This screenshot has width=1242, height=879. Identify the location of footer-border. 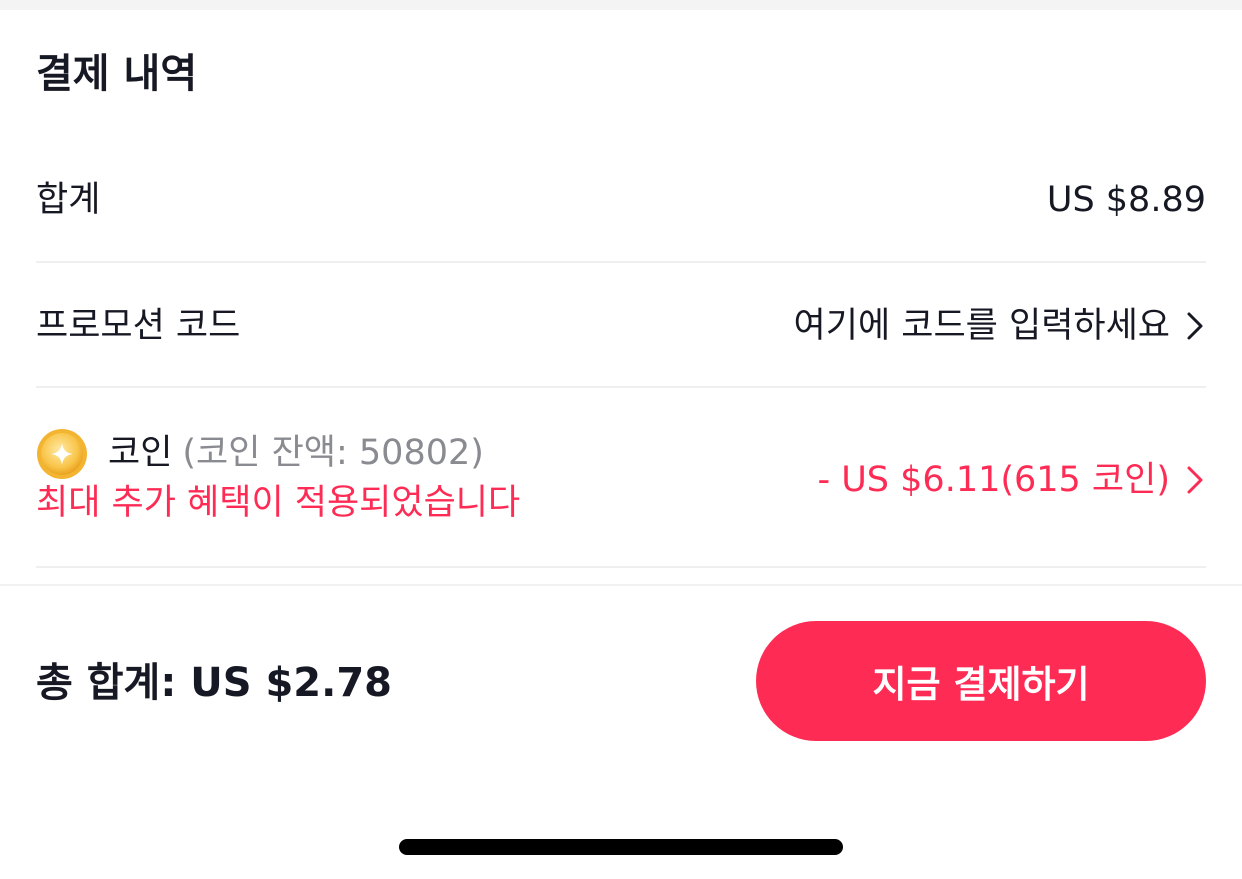
(621, 585).